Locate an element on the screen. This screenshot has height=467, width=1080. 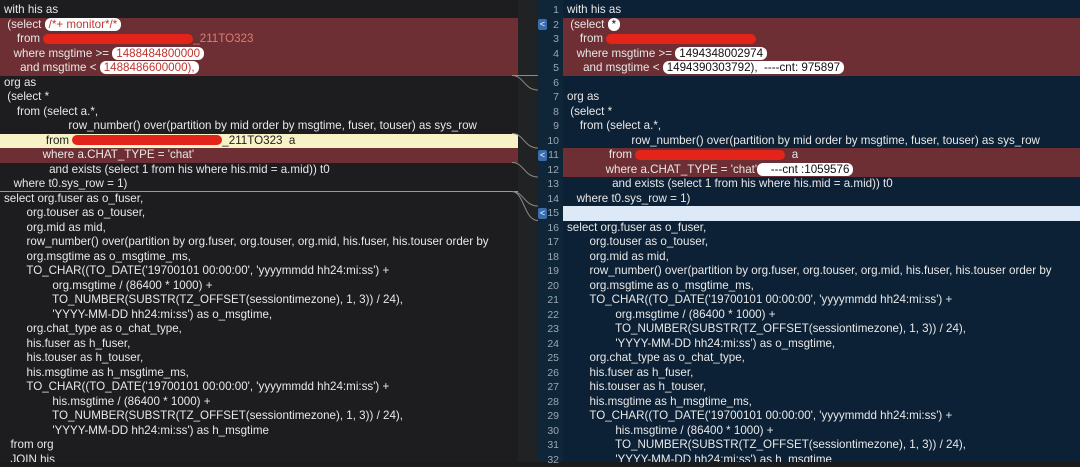
right-code-text: org.msgtime / (86400 * 1000) + is located at coordinates (671, 315).